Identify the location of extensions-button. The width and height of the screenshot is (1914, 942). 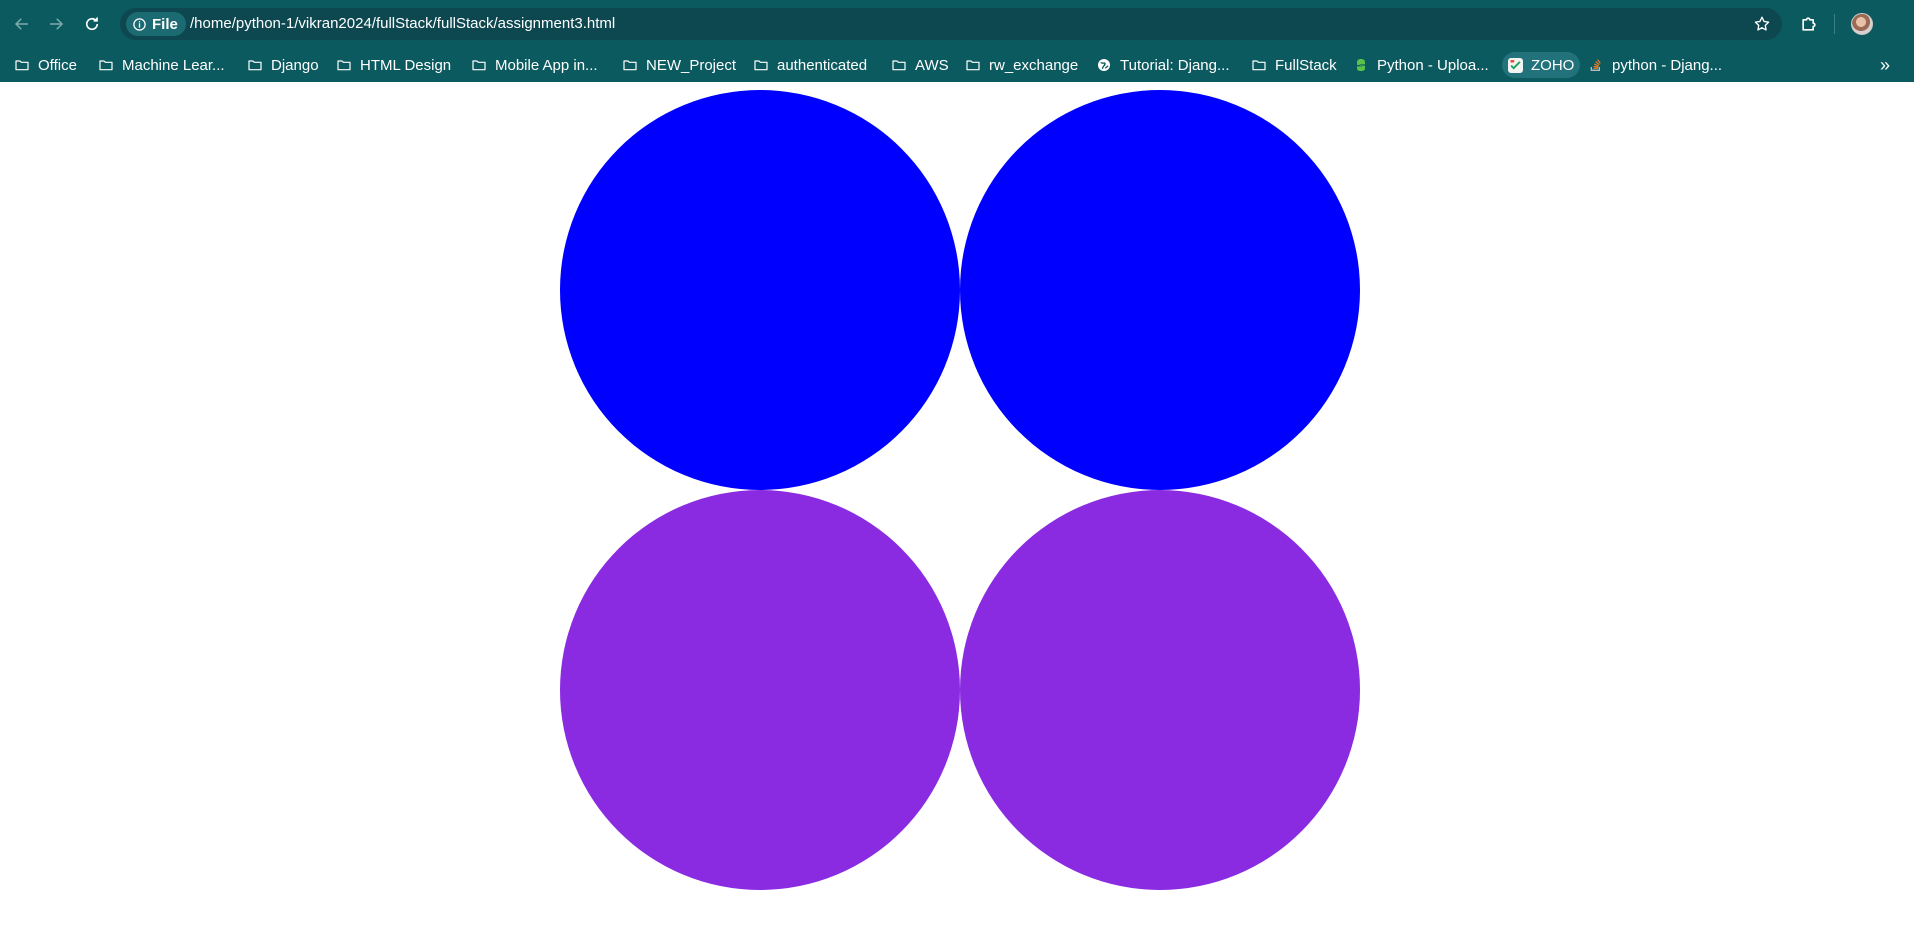
(1809, 24).